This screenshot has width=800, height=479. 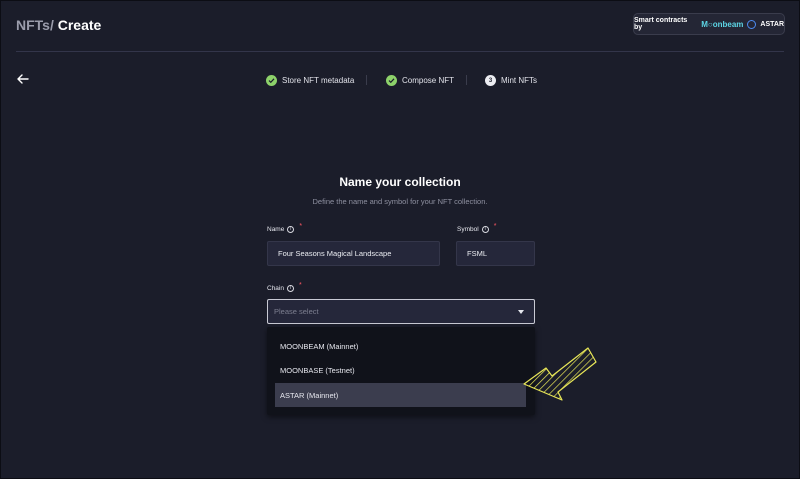 I want to click on name-input-value: Four Seasons Magical Landscape, so click(x=335, y=253).